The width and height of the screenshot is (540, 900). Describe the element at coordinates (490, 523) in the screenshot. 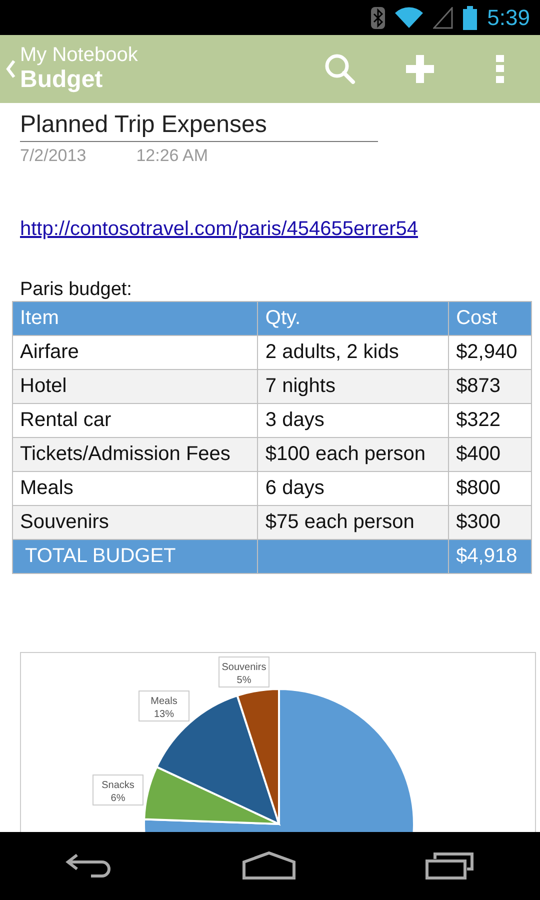

I see `table-cell: $300` at that location.